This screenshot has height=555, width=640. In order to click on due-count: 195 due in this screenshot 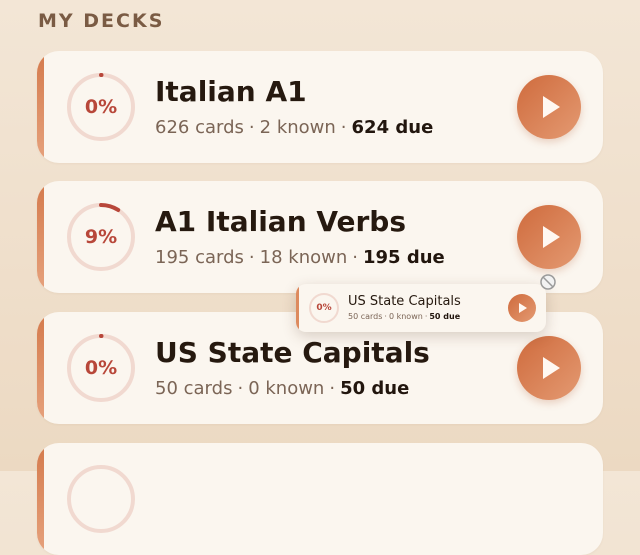, I will do `click(403, 257)`.